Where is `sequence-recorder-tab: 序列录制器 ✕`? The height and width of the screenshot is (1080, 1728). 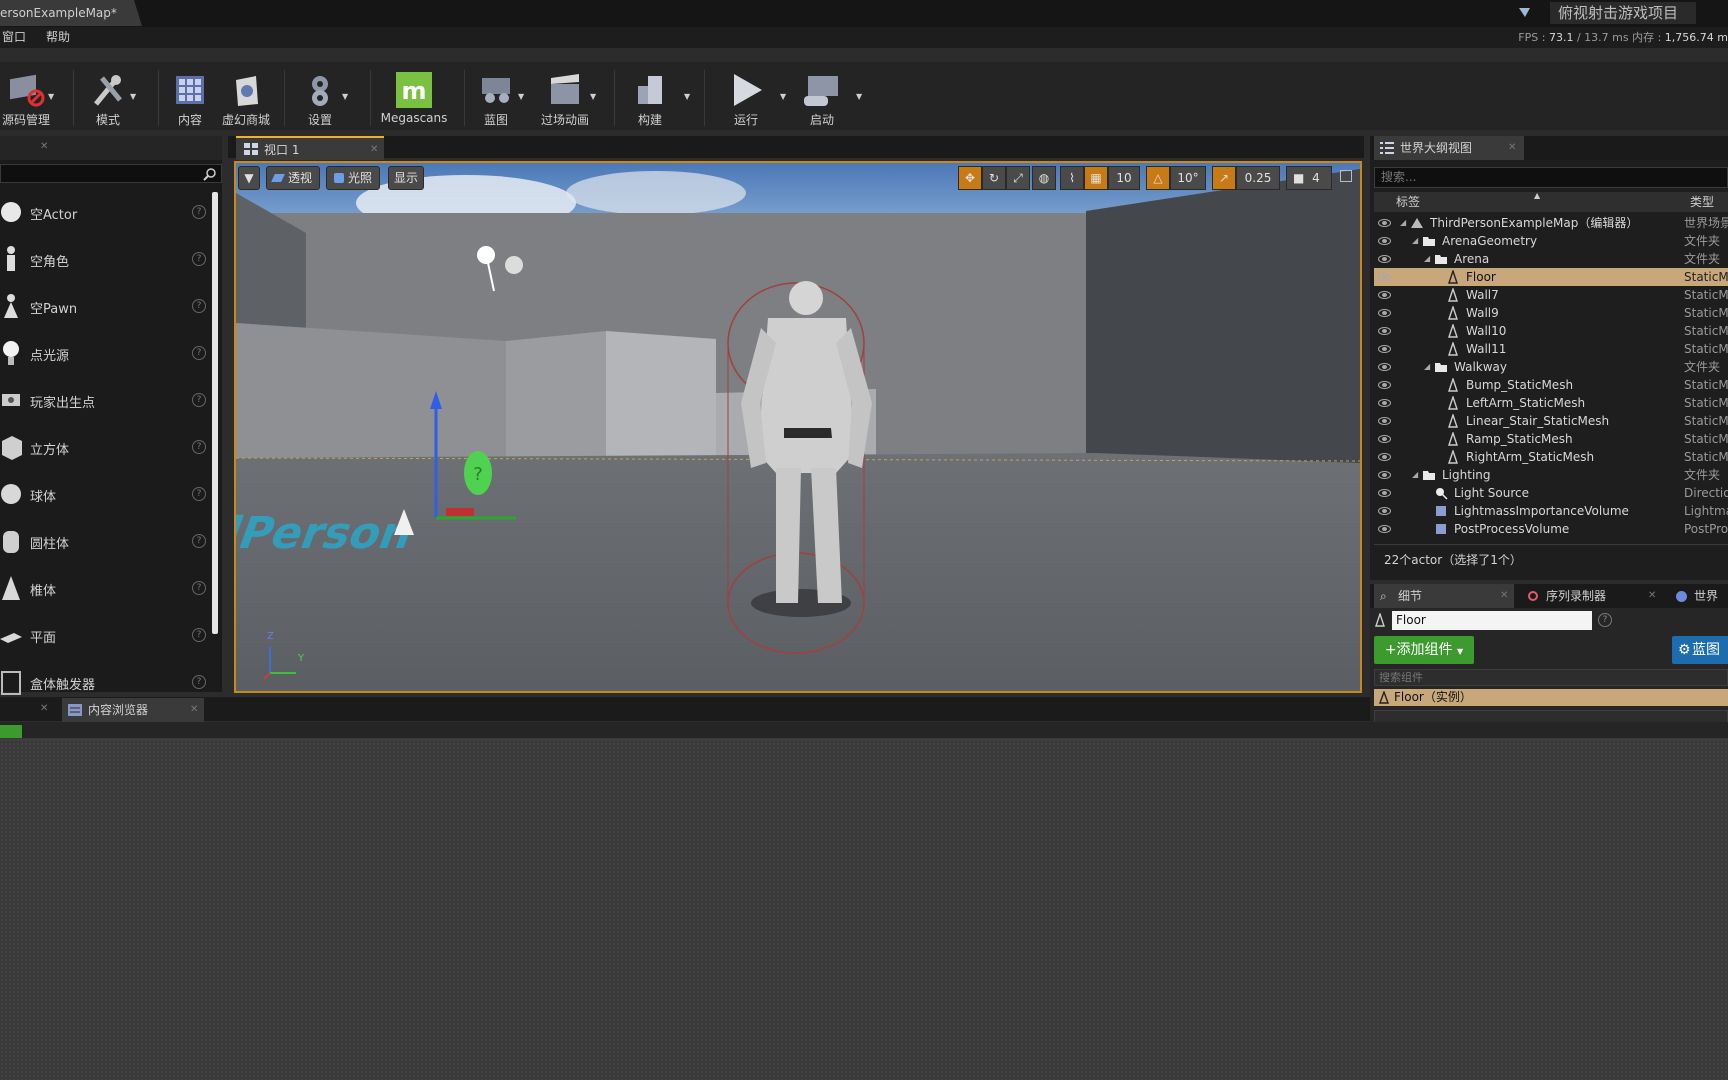
sequence-recorder-tab: 序列录制器 ✕ is located at coordinates (1592, 596).